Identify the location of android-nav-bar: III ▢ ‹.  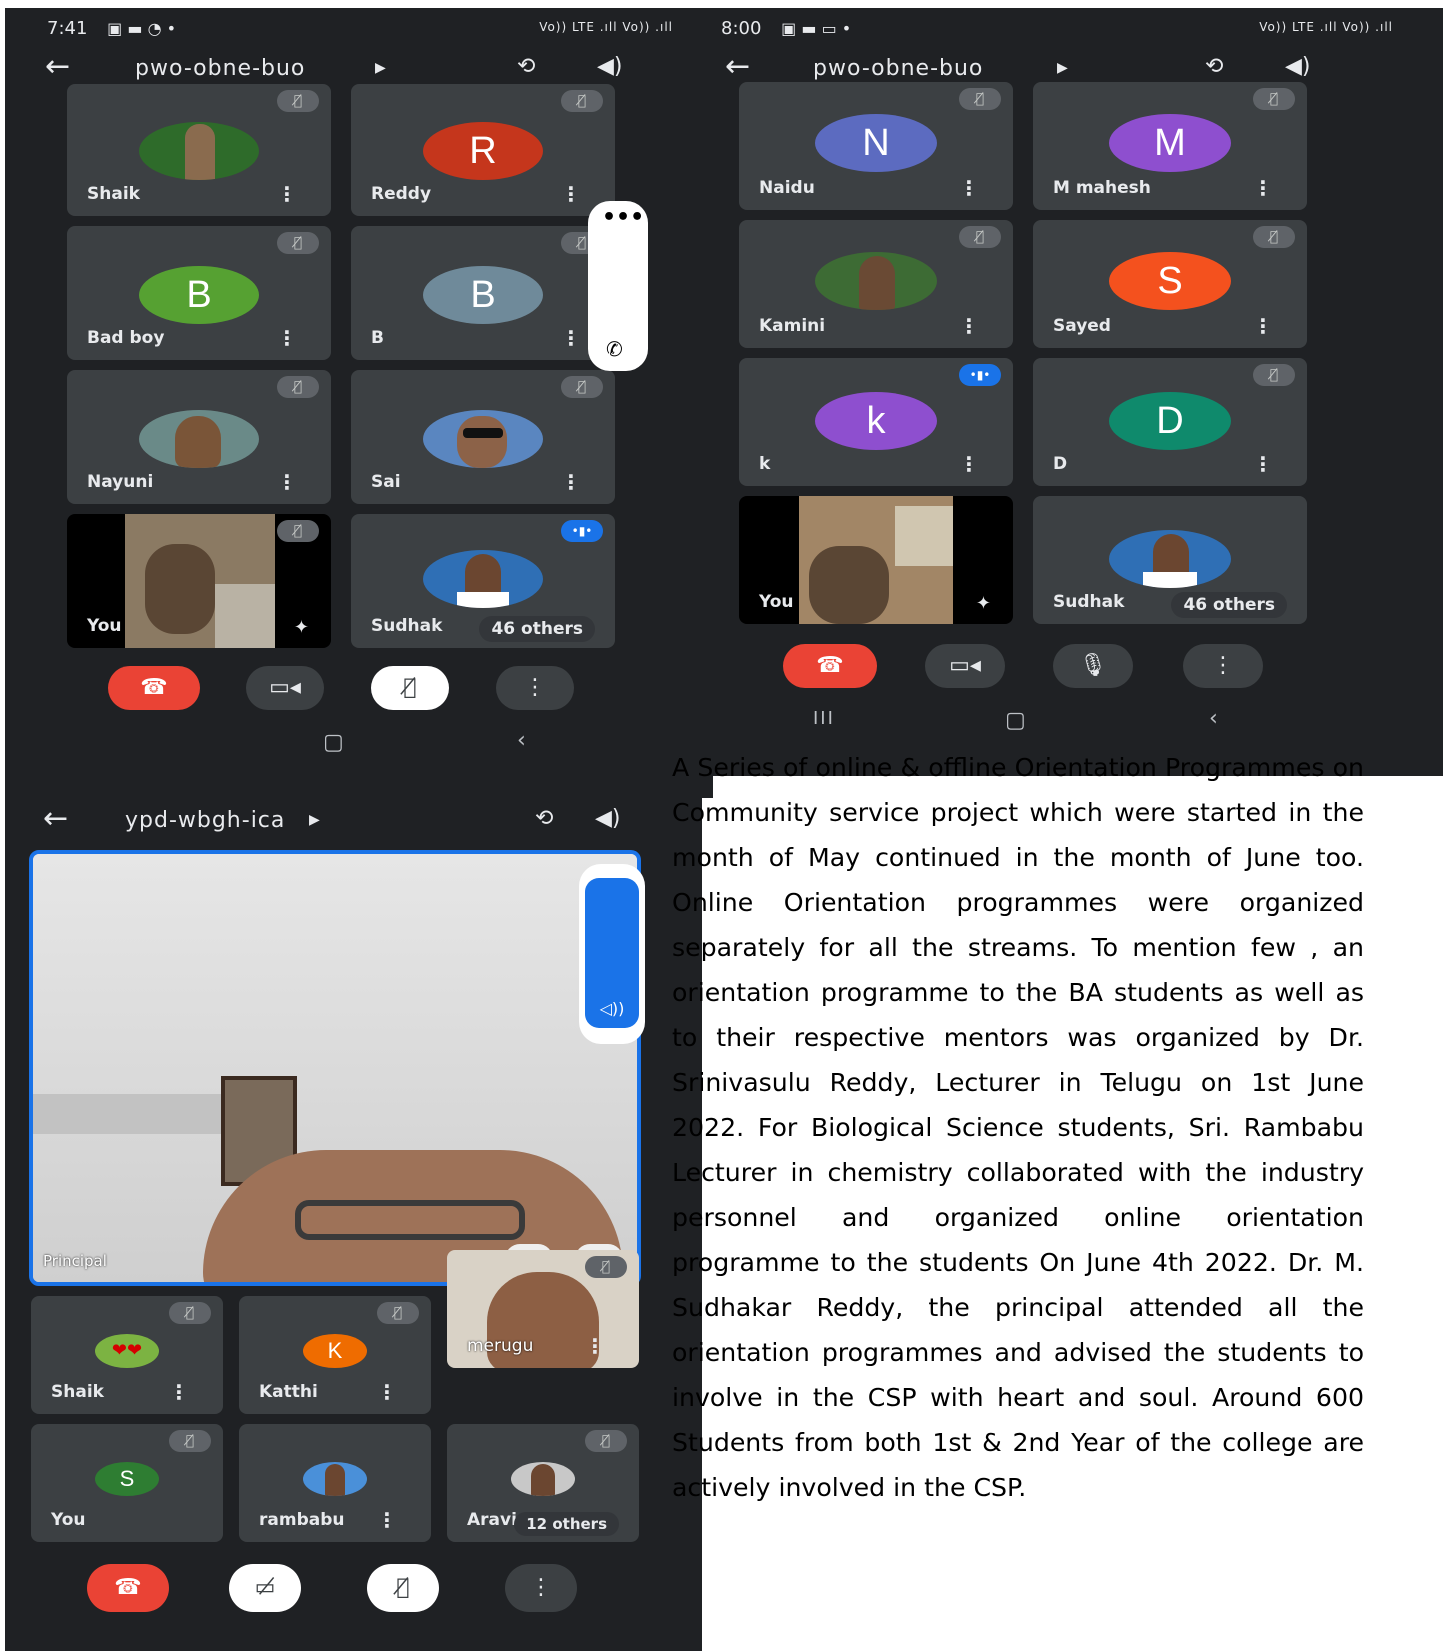
(1078, 724).